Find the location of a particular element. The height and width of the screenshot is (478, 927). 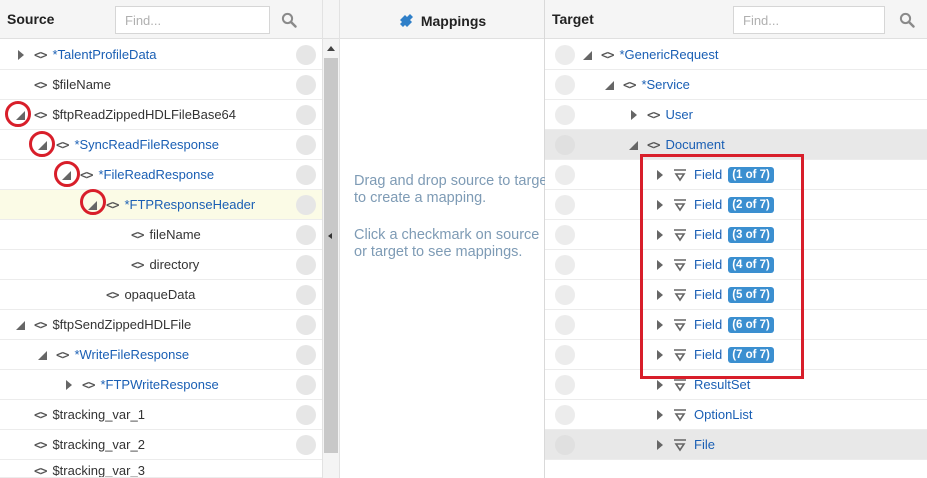

target-row-genericrequest: <> * GenericRequest is located at coordinates (736, 55).